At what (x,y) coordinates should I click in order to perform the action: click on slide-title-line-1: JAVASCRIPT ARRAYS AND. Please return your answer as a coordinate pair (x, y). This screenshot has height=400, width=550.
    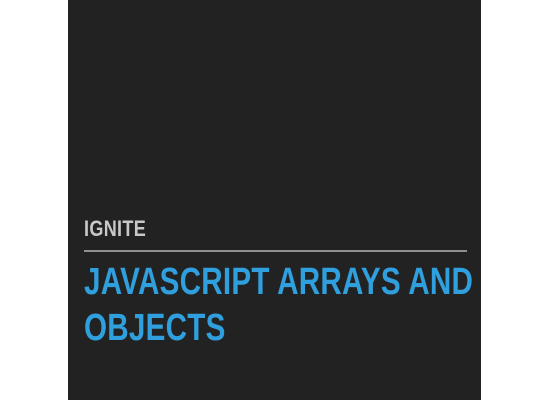
    Looking at the image, I should click on (279, 282).